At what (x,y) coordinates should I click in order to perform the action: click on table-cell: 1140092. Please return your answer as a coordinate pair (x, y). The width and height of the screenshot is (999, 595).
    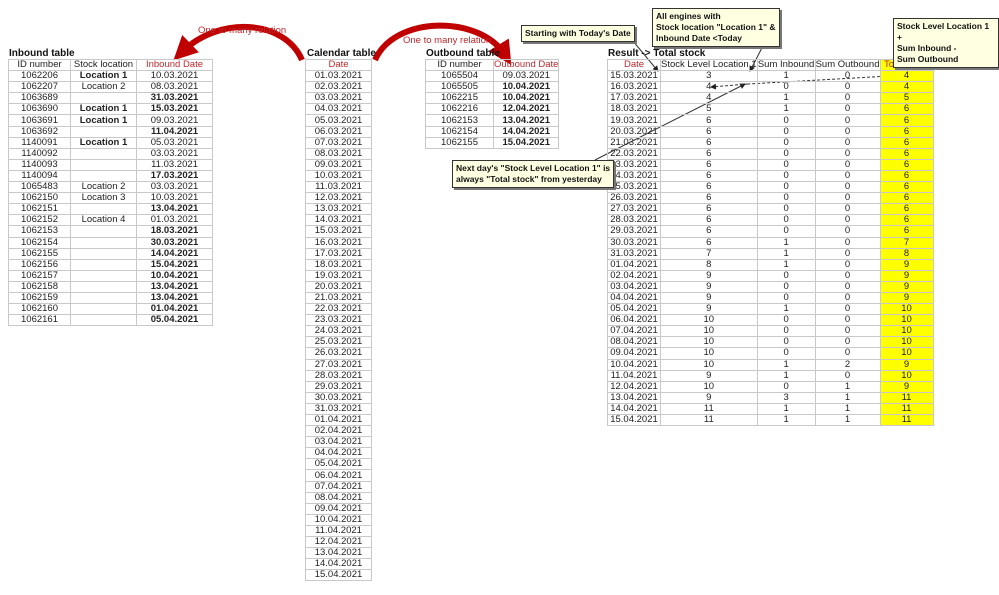
    Looking at the image, I should click on (39, 153).